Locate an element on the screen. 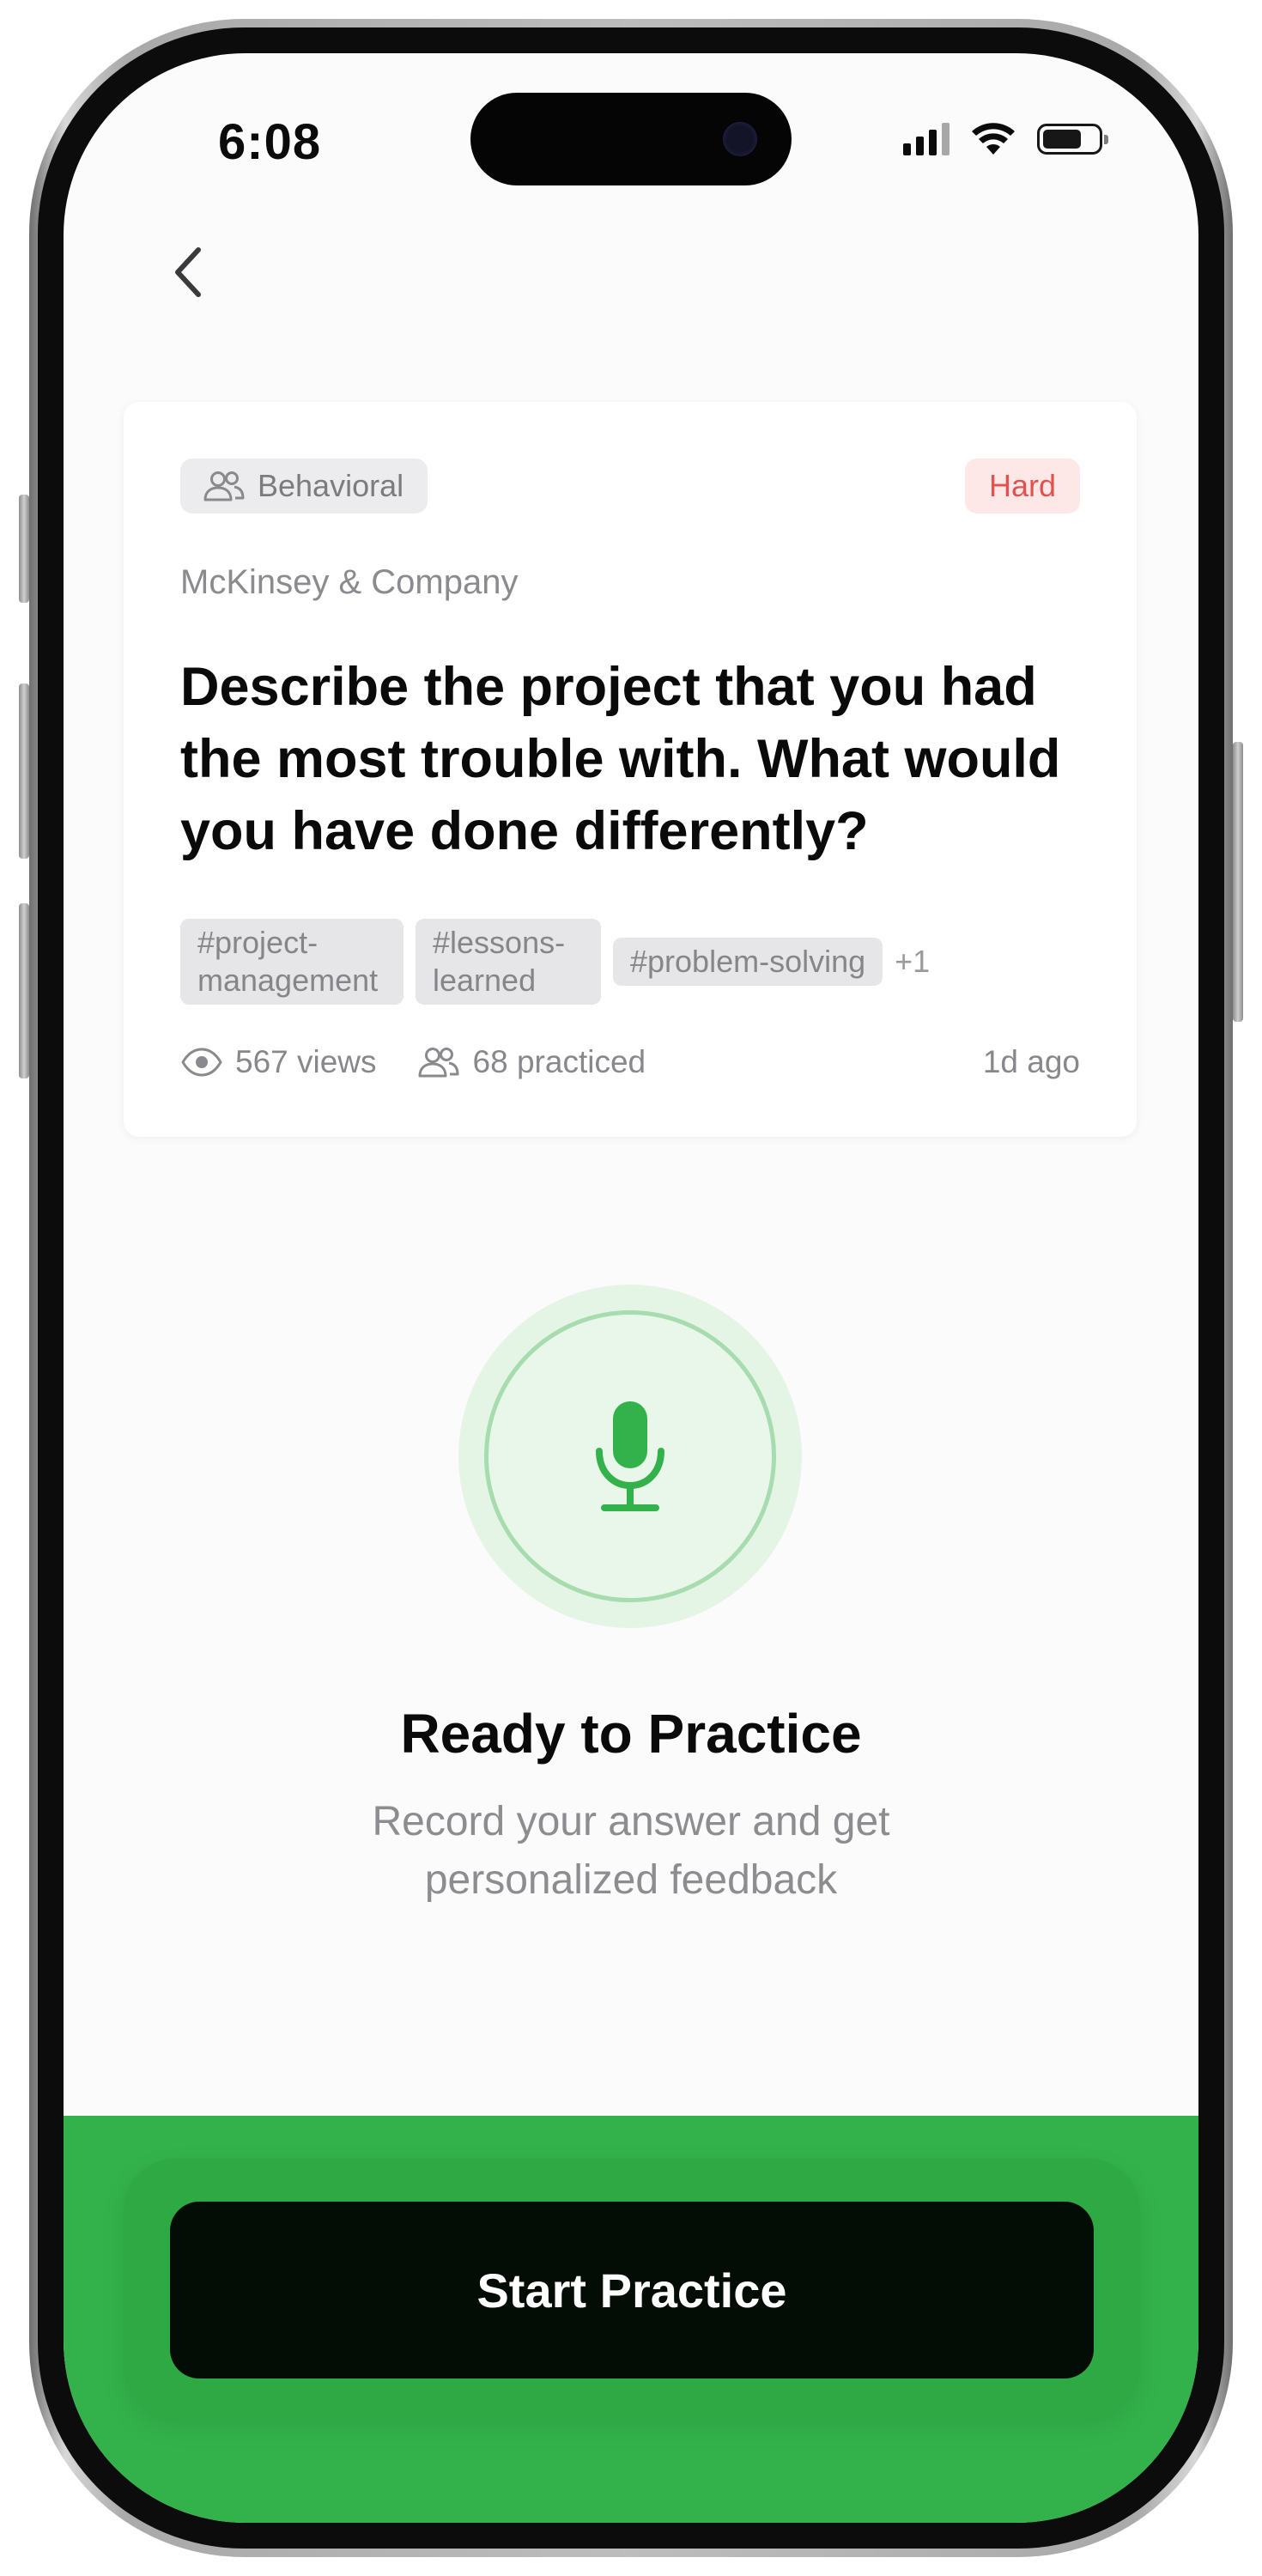  wifi-icon is located at coordinates (993, 139).